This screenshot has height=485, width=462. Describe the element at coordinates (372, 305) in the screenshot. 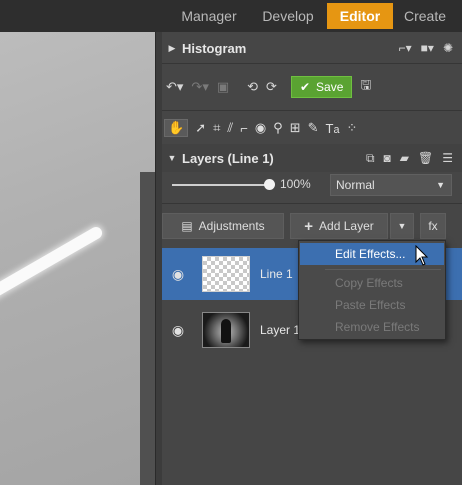

I see `menu-item-paste-effects: Paste Effects` at that location.